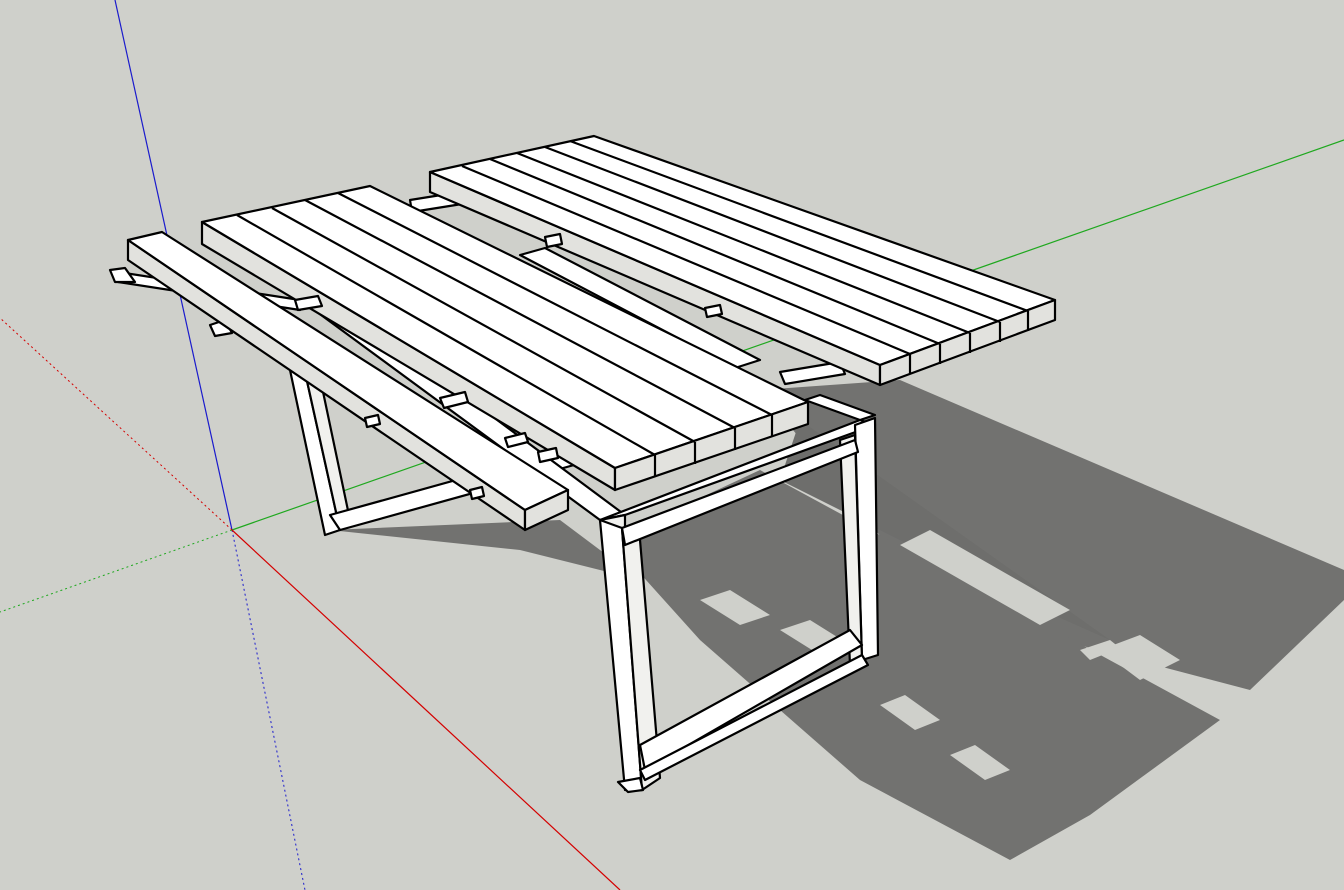 The image size is (1344, 890). Describe the element at coordinates (268, 709) in the screenshot. I see `blue-axis-negative` at that location.